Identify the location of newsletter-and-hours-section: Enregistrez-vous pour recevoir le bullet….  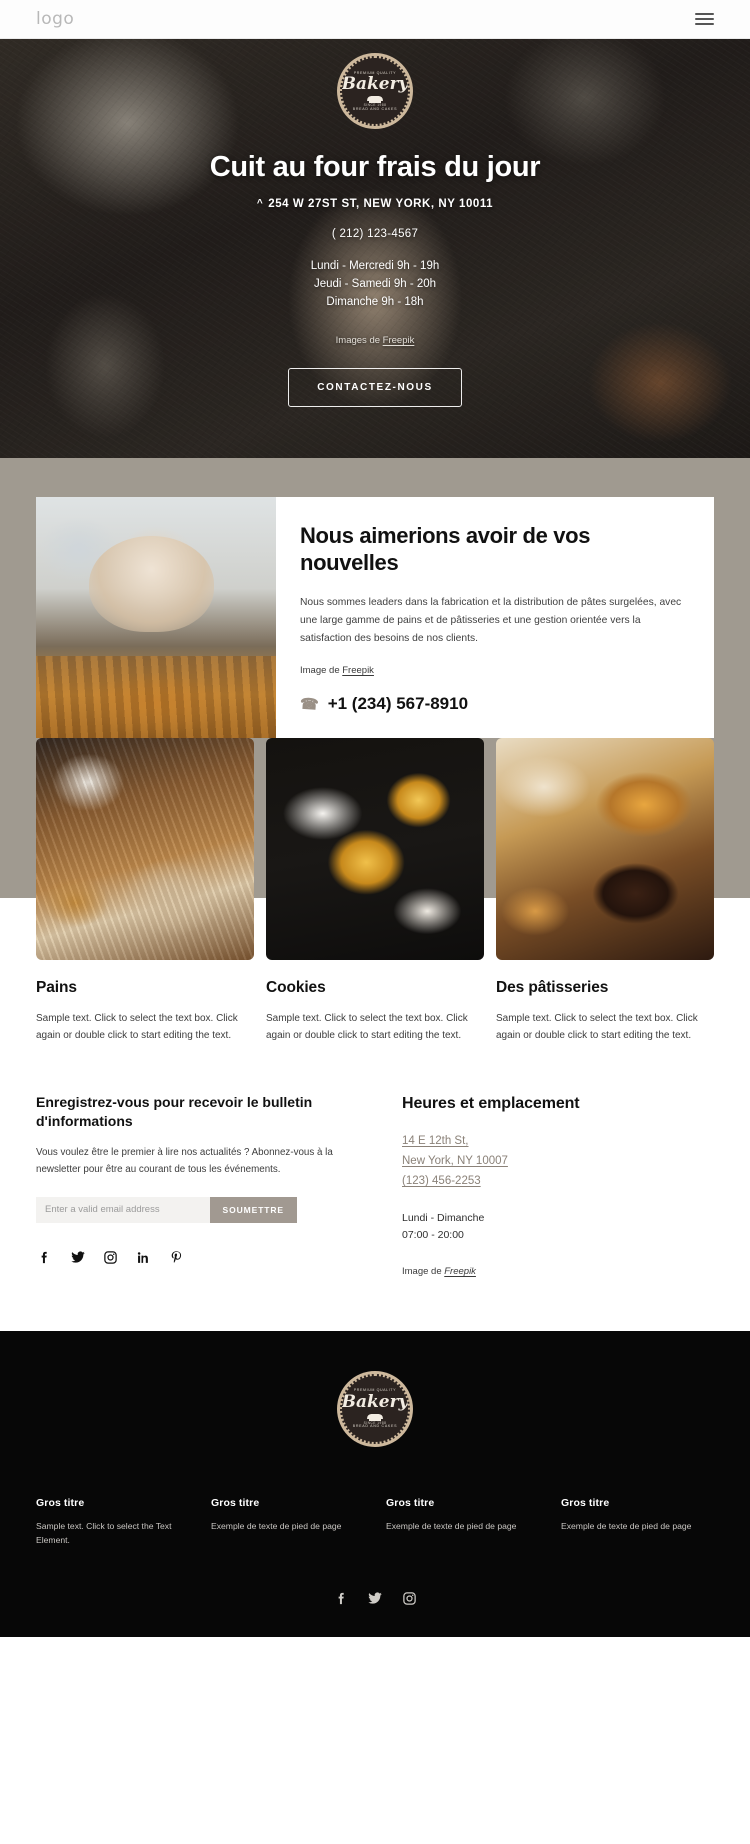
(375, 1160).